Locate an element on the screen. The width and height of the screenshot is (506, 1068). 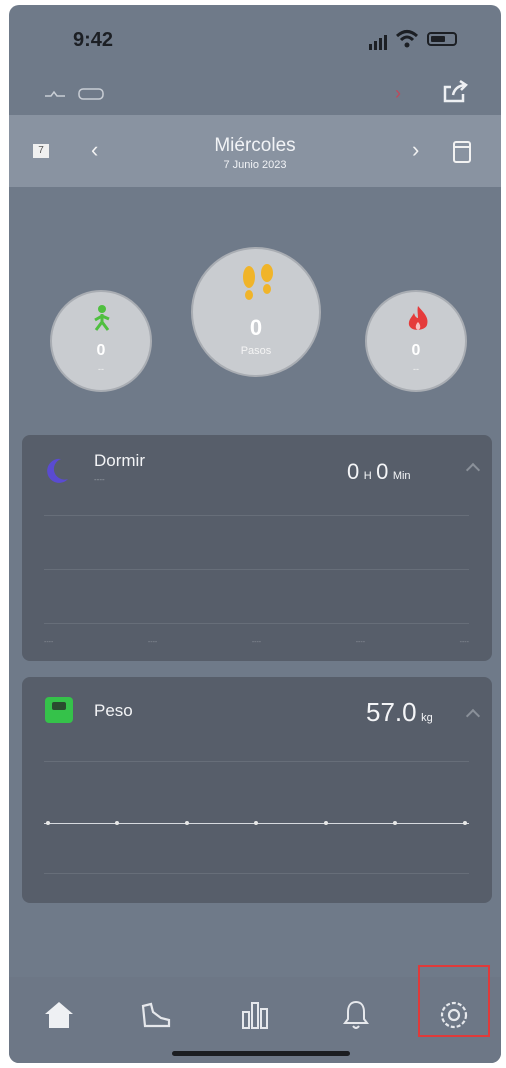
next-day-button: › is located at coordinates (415, 150).